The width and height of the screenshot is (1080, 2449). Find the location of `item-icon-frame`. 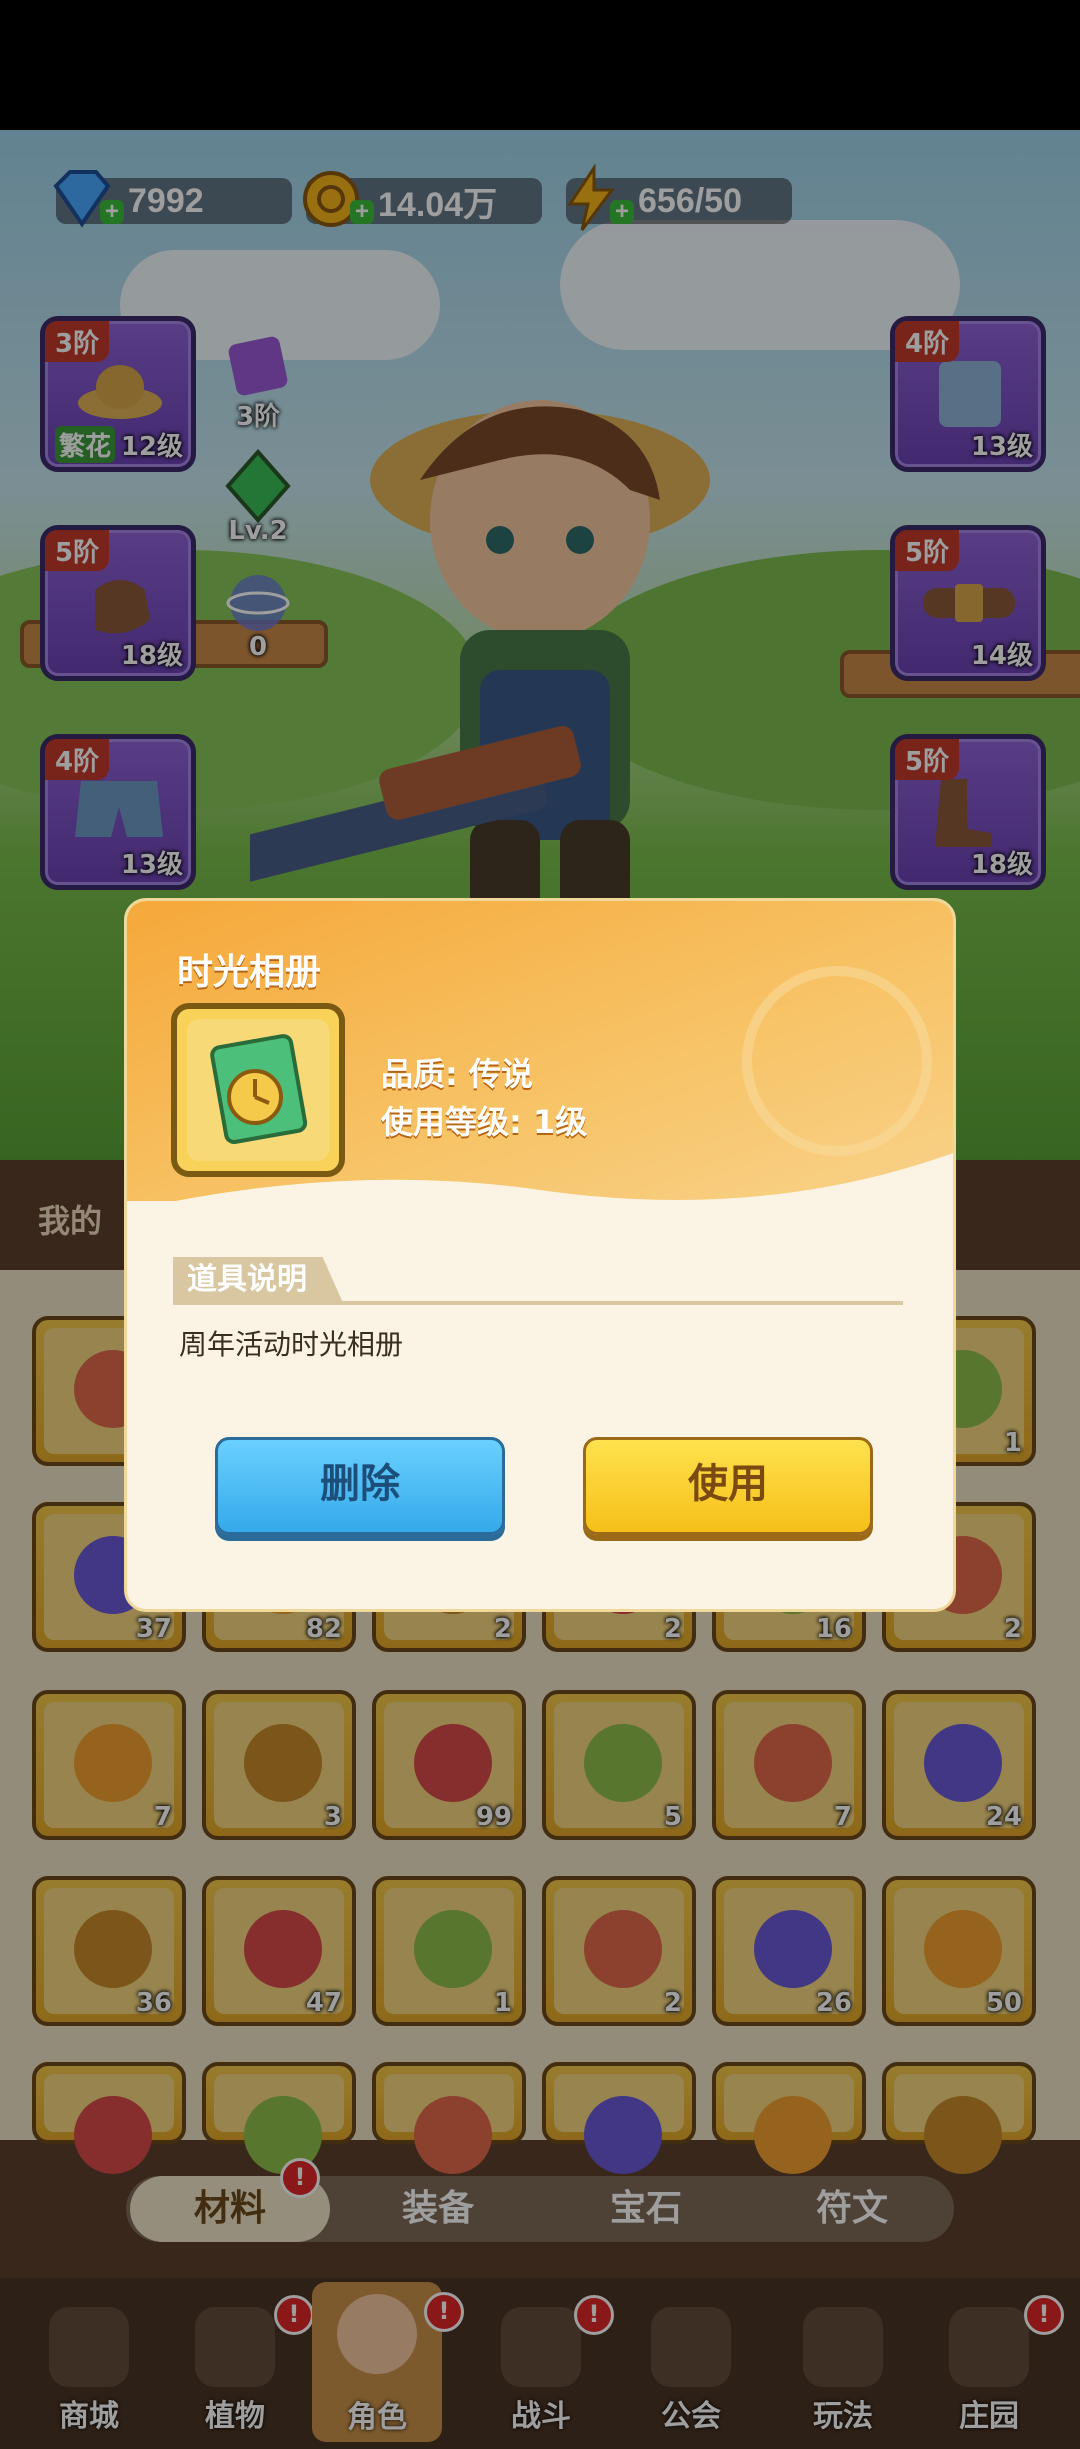

item-icon-frame is located at coordinates (258, 1090).